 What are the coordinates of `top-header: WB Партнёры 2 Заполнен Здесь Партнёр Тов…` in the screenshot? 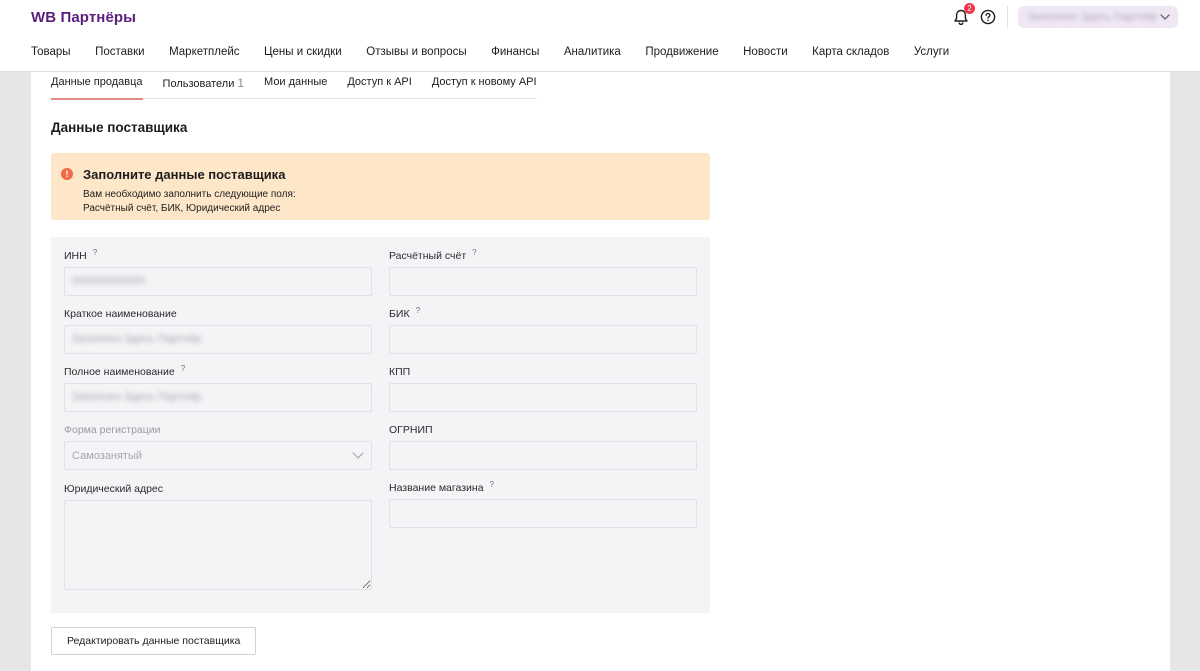 It's located at (600, 36).